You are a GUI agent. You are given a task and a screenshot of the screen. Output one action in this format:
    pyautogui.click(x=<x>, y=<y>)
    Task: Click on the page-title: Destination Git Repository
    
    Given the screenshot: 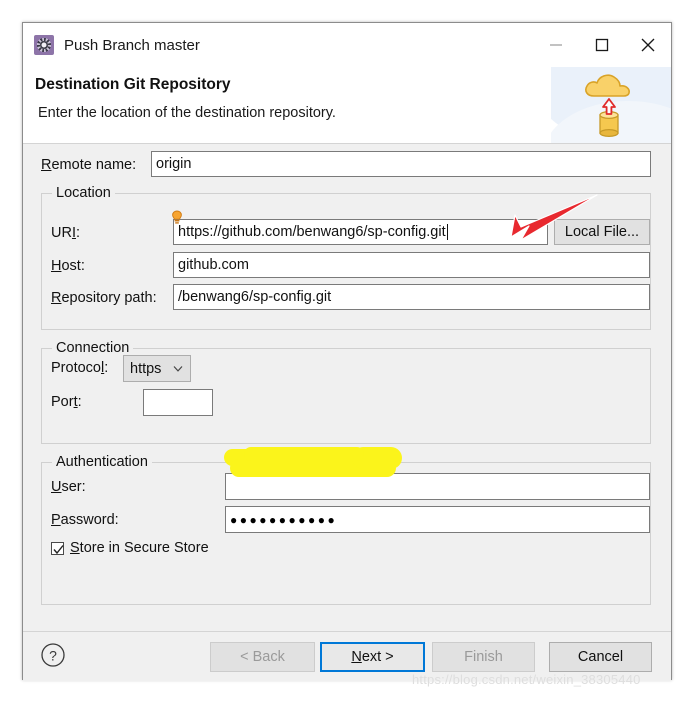 What is the action you would take?
    pyautogui.click(x=133, y=84)
    